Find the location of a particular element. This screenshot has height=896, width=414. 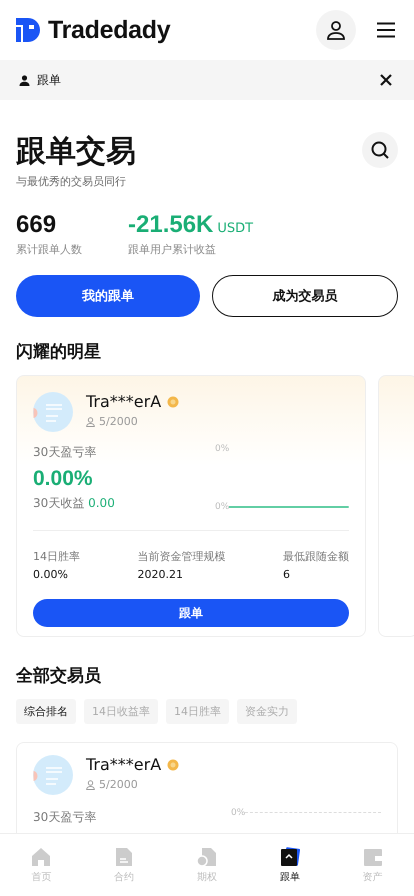

home-icon is located at coordinates (41, 856).